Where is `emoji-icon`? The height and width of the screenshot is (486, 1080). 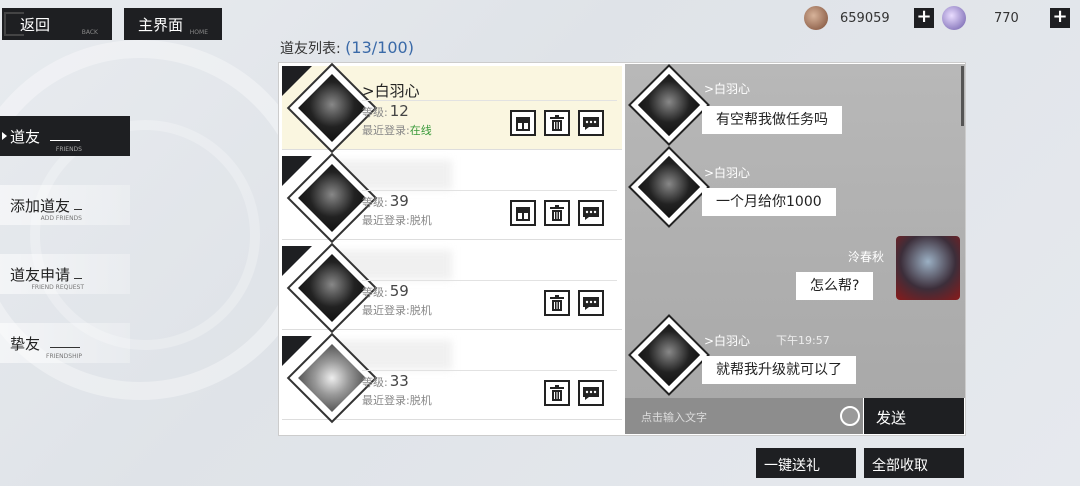
emoji-icon is located at coordinates (850, 416).